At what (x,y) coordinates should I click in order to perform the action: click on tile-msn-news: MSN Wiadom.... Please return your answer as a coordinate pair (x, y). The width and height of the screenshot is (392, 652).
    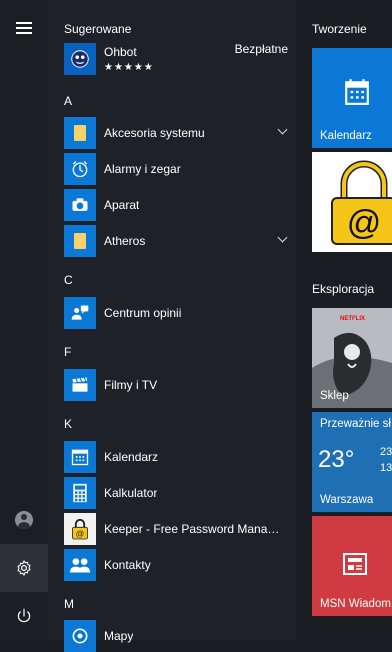
    Looking at the image, I should click on (352, 566).